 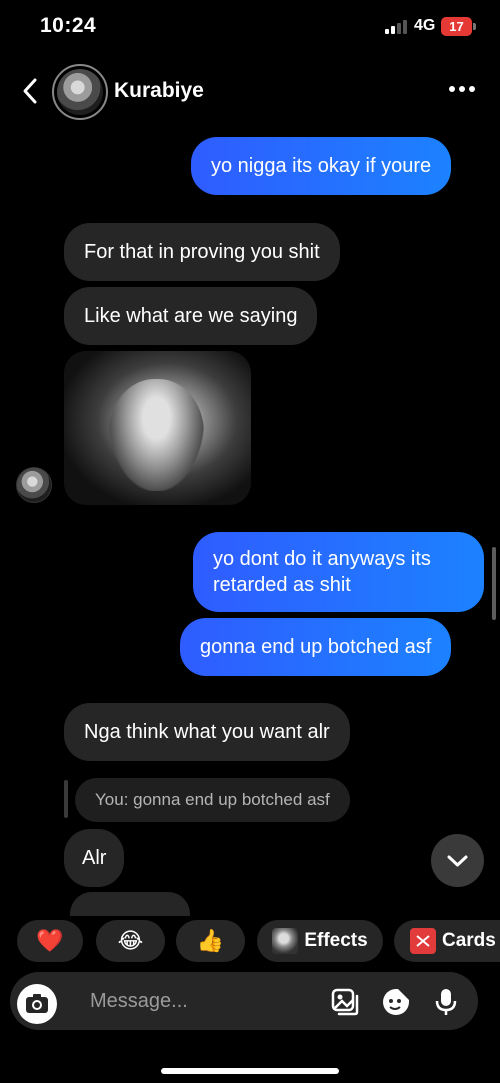 I want to click on back-arrow-icon, so click(x=31, y=91).